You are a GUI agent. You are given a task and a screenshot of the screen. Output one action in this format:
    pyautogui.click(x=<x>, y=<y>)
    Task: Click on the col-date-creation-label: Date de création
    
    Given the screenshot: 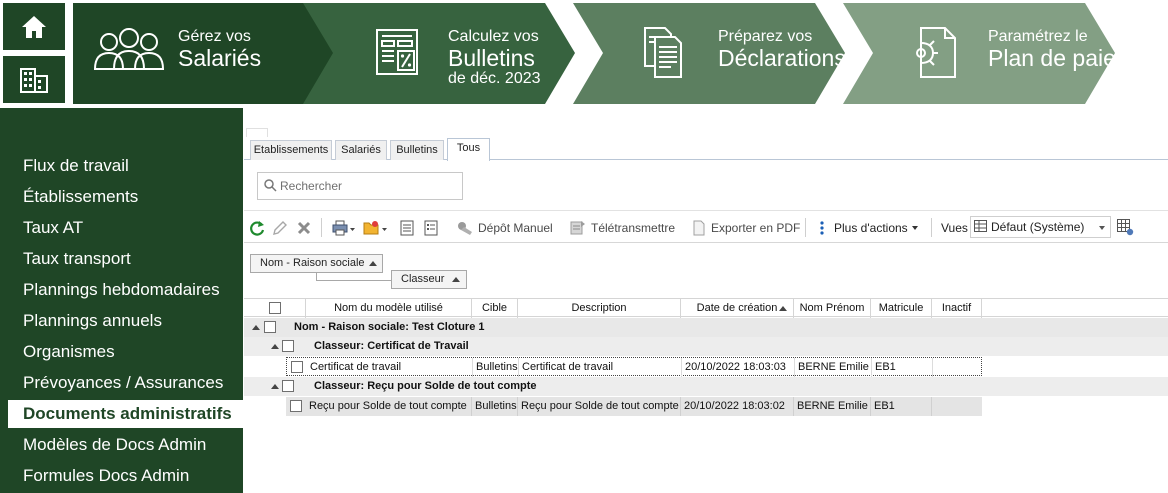 What is the action you would take?
    pyautogui.click(x=737, y=308)
    